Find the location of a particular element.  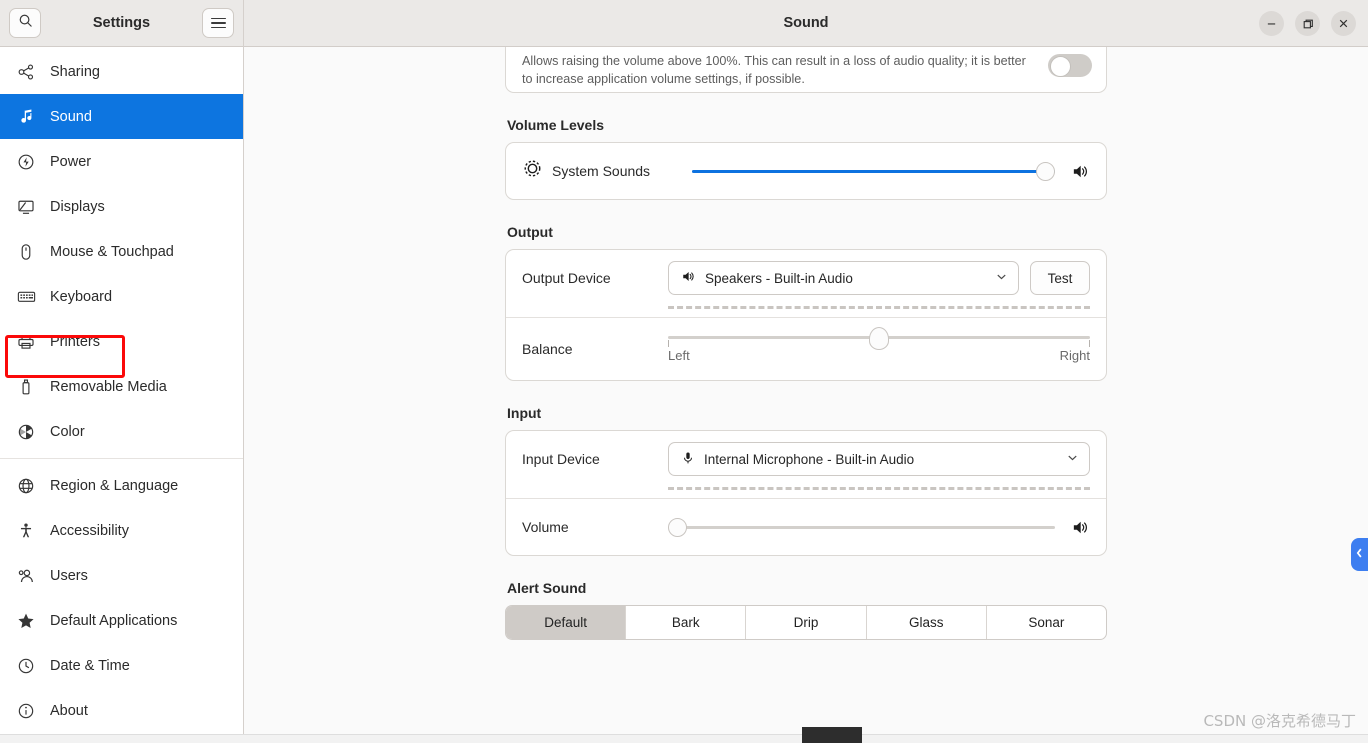

sidebar-item-label: Accessibility is located at coordinates (89, 530).